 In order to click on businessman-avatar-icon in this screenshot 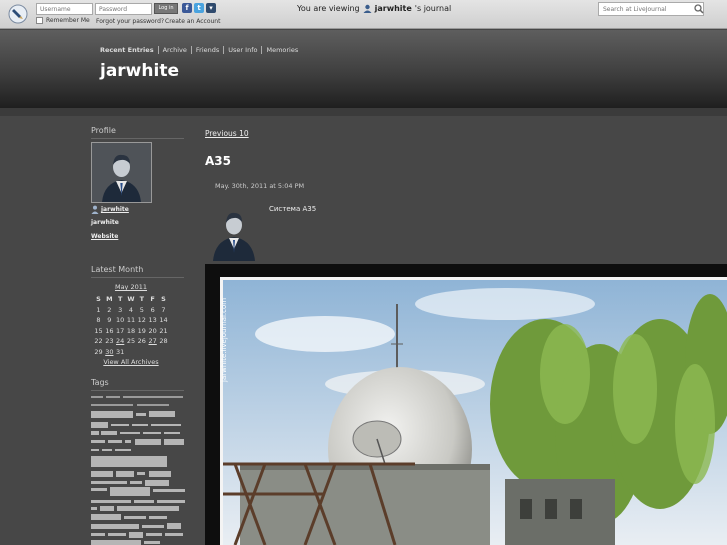, I will do `click(121, 172)`.